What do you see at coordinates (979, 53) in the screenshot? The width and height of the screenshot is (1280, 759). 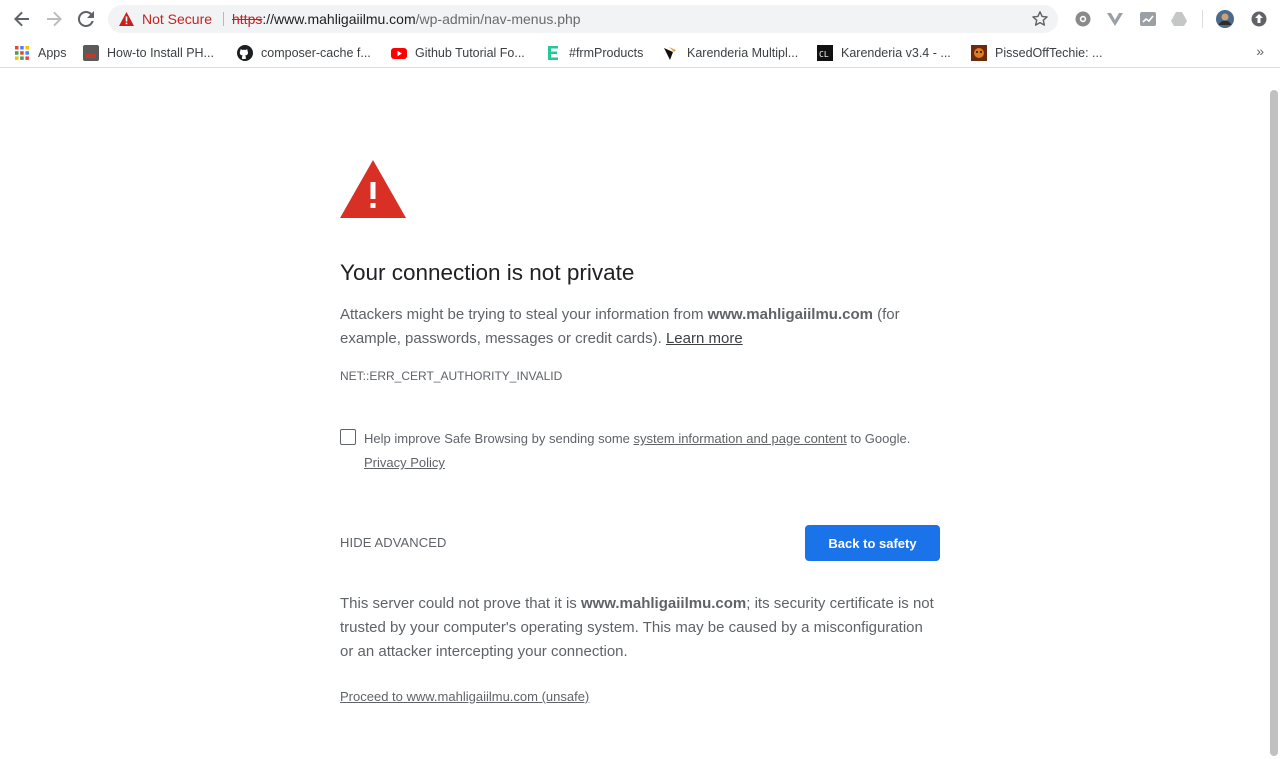 I see `pissedofftechie-favicon` at bounding box center [979, 53].